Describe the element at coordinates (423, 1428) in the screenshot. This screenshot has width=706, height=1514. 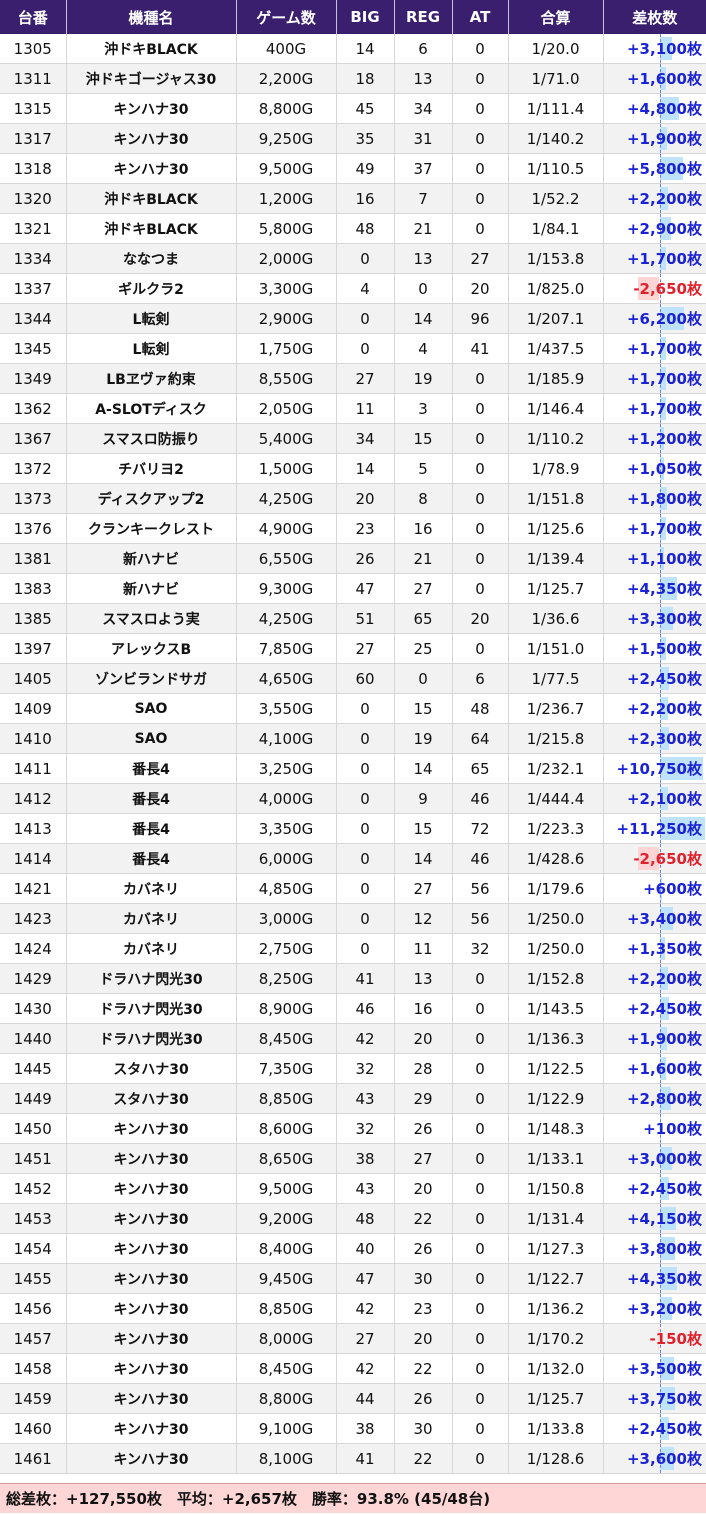
I see `reg-cell: 30` at that location.